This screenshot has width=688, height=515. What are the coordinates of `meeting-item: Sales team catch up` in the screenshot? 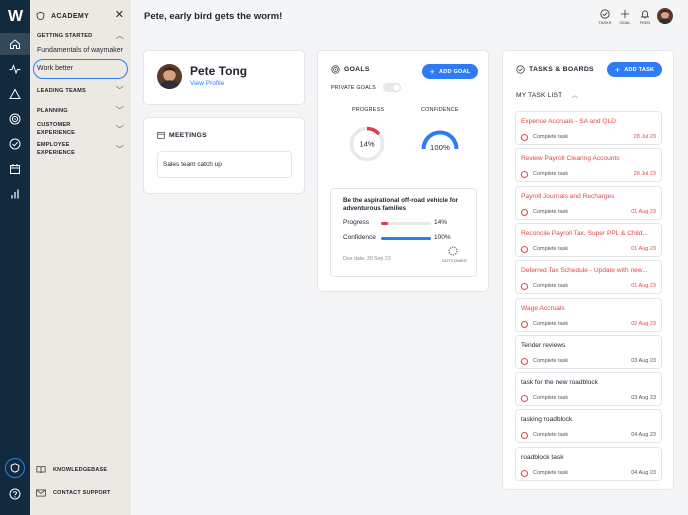 It's located at (224, 164).